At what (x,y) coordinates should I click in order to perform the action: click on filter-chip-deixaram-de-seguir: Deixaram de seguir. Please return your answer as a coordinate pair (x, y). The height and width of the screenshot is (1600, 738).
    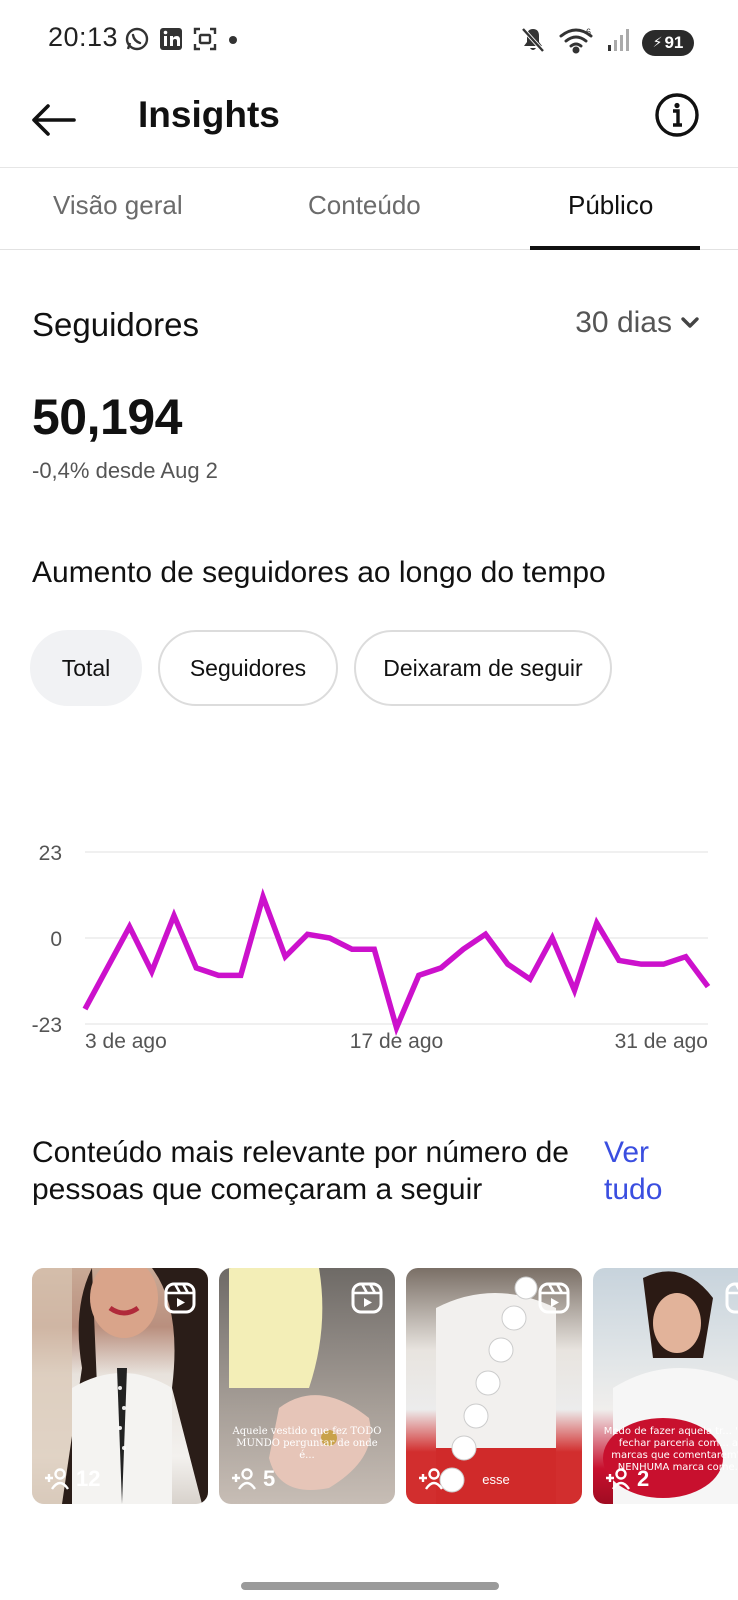
    Looking at the image, I should click on (483, 668).